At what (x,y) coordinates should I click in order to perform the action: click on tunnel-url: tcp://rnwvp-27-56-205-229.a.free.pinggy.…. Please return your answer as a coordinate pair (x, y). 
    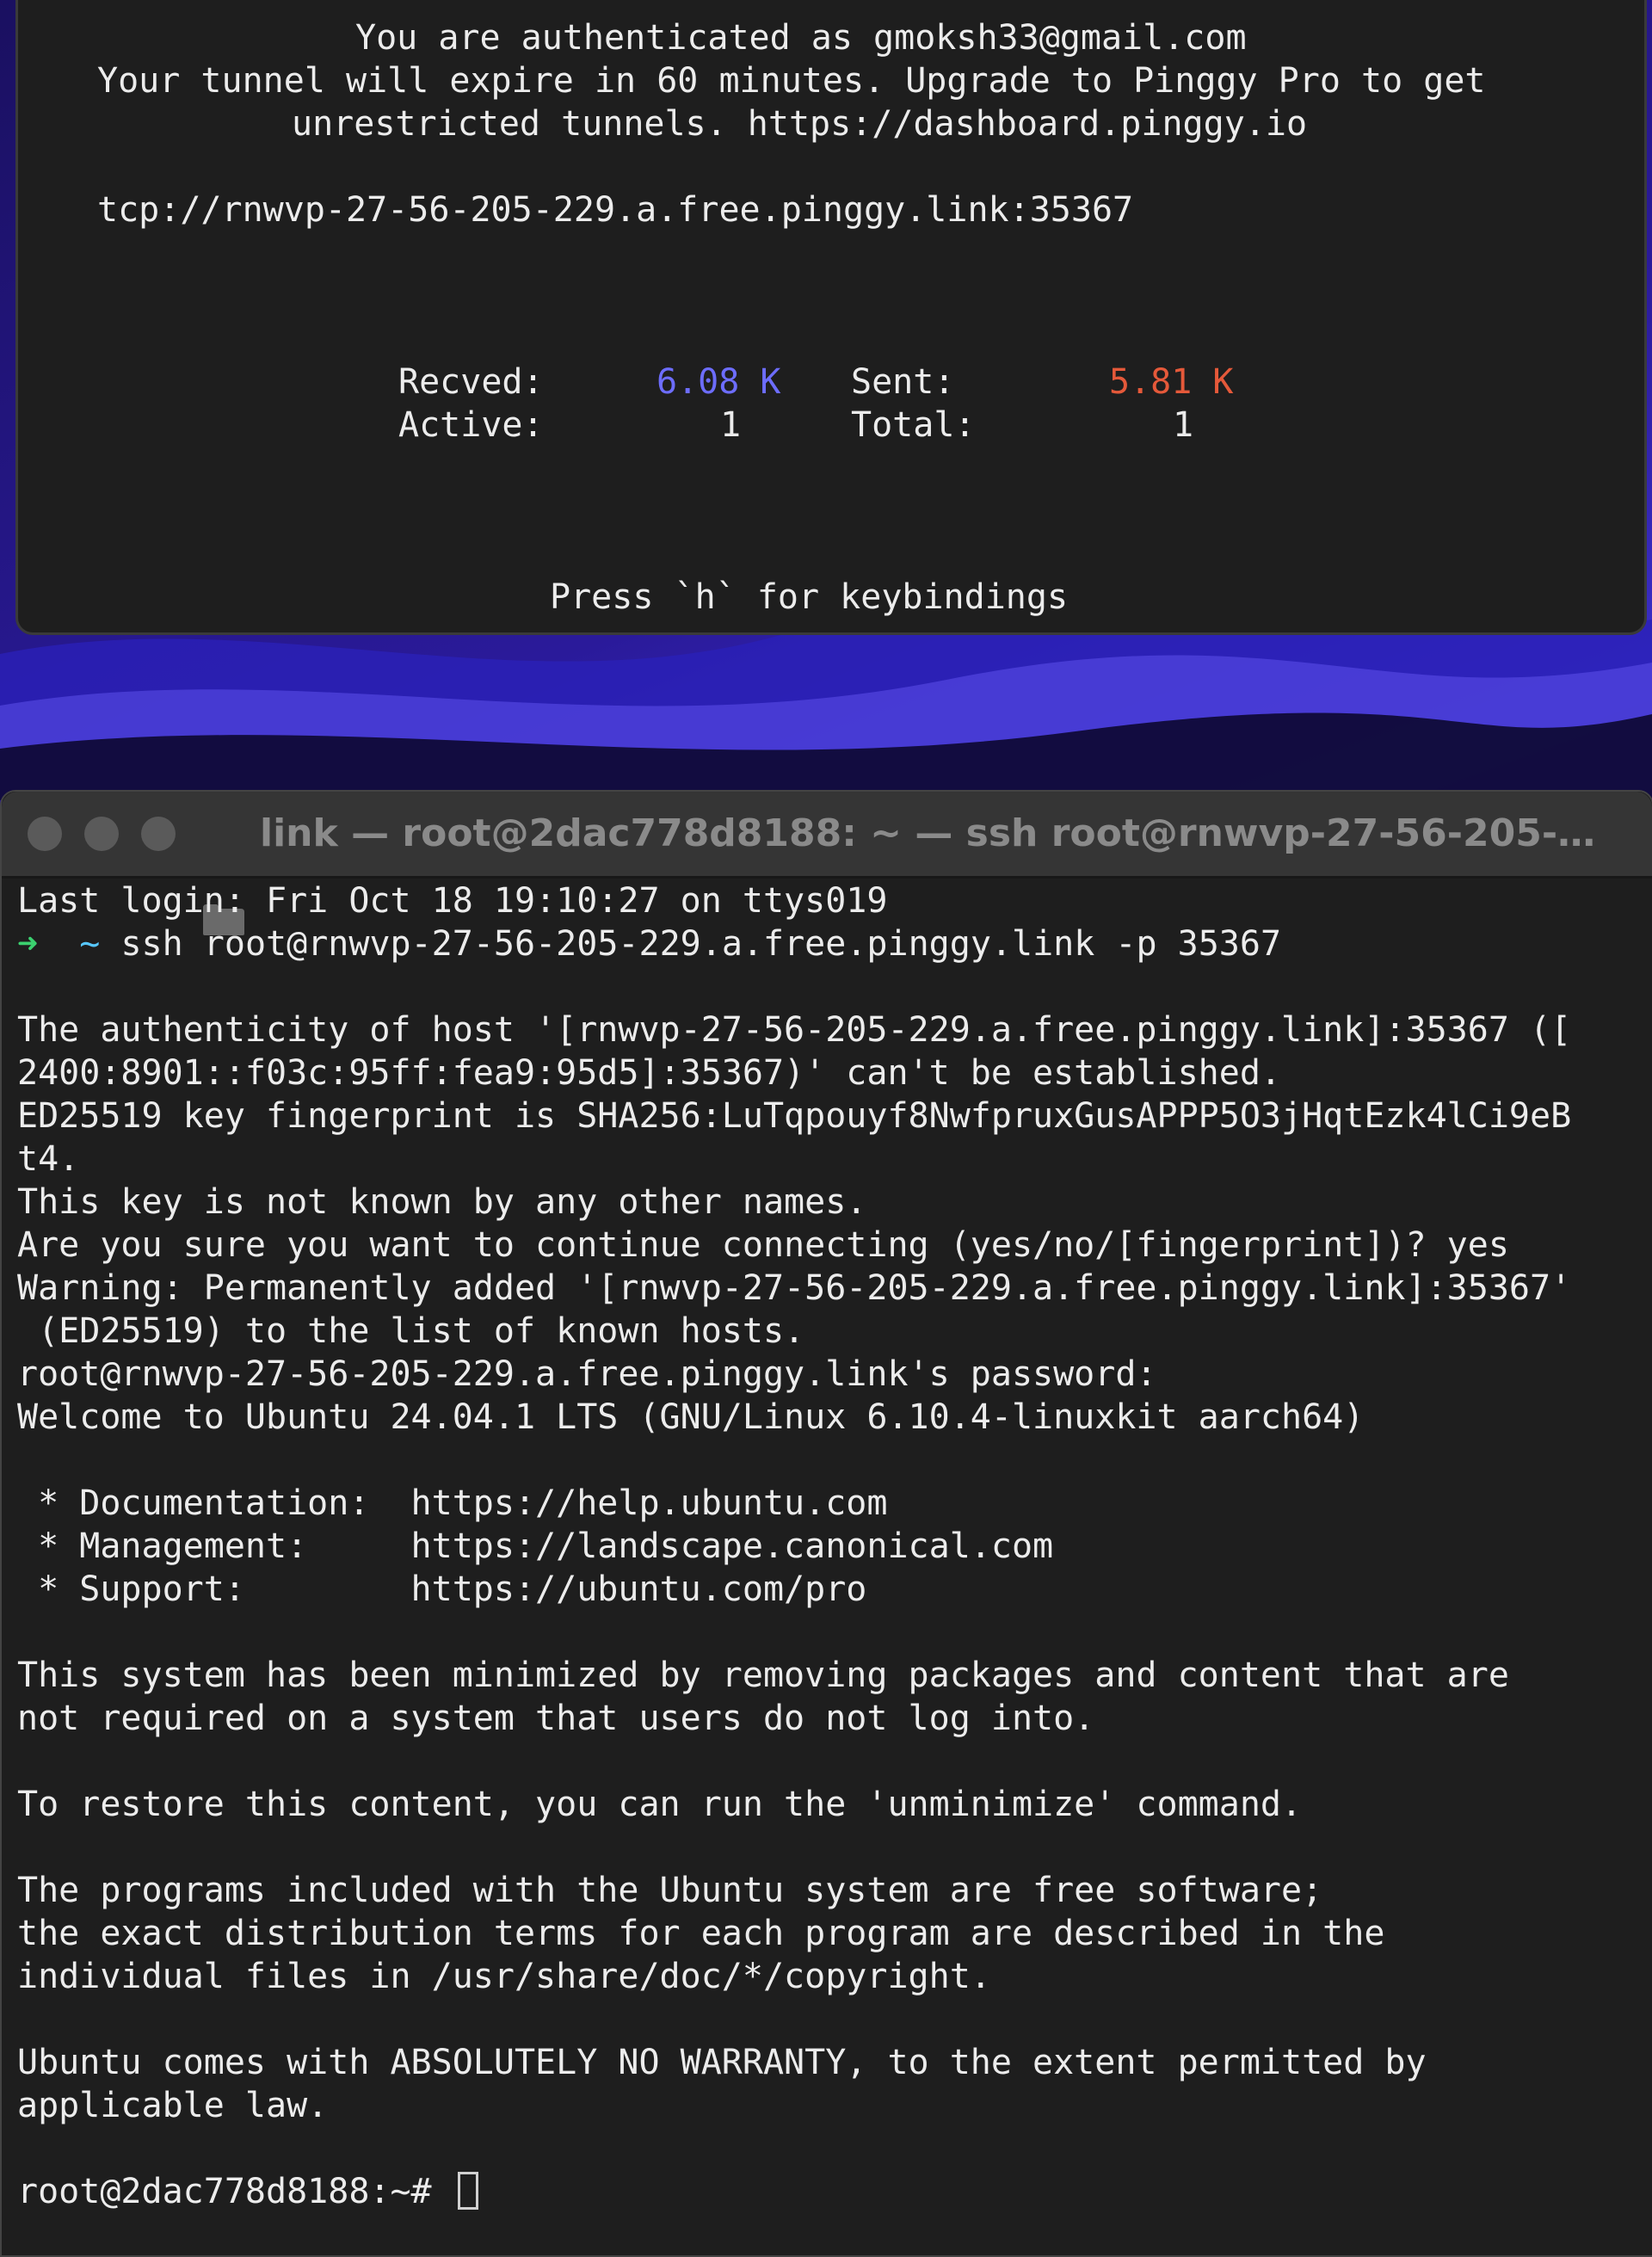
    Looking at the image, I should click on (615, 209).